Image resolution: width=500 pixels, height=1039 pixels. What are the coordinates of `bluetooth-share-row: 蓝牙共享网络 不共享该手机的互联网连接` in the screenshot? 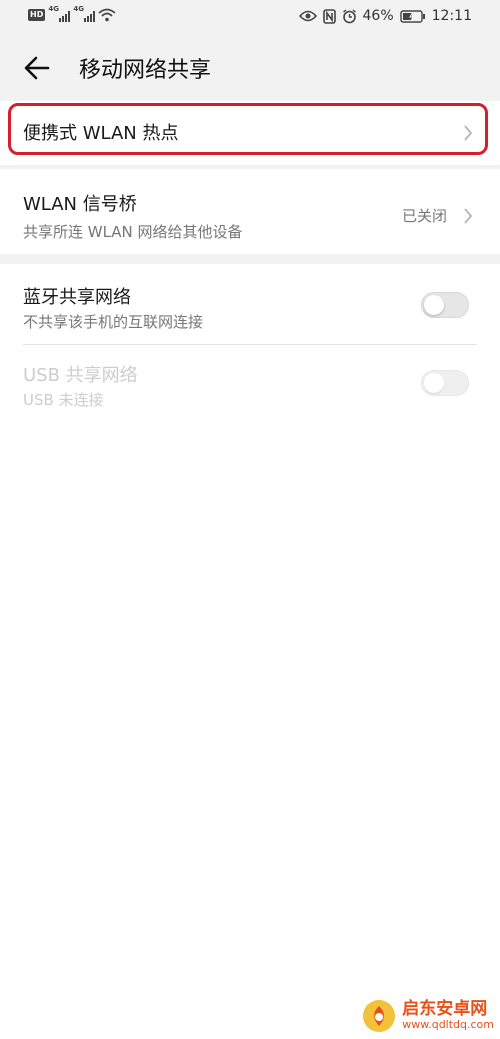 It's located at (250, 304).